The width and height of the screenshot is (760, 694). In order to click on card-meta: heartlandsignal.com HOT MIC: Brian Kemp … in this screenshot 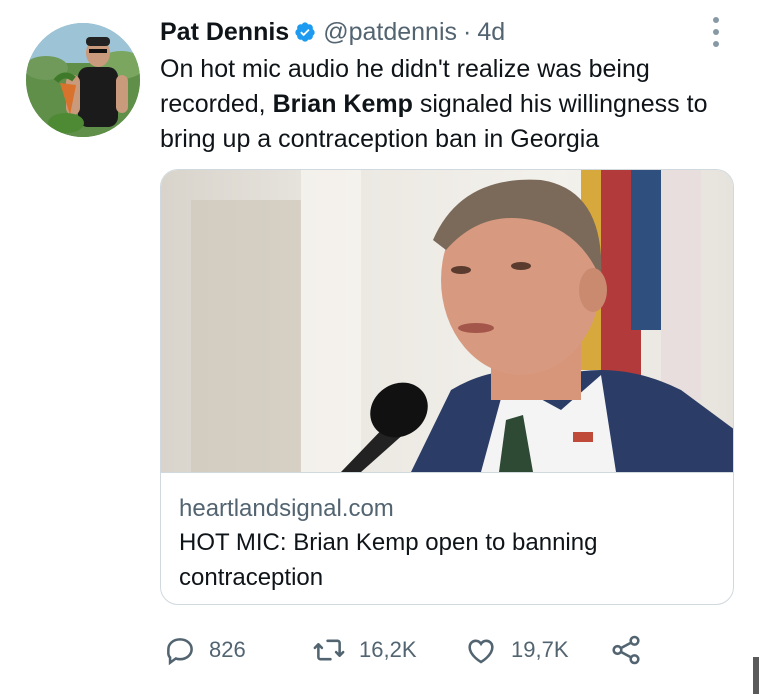, I will do `click(447, 538)`.